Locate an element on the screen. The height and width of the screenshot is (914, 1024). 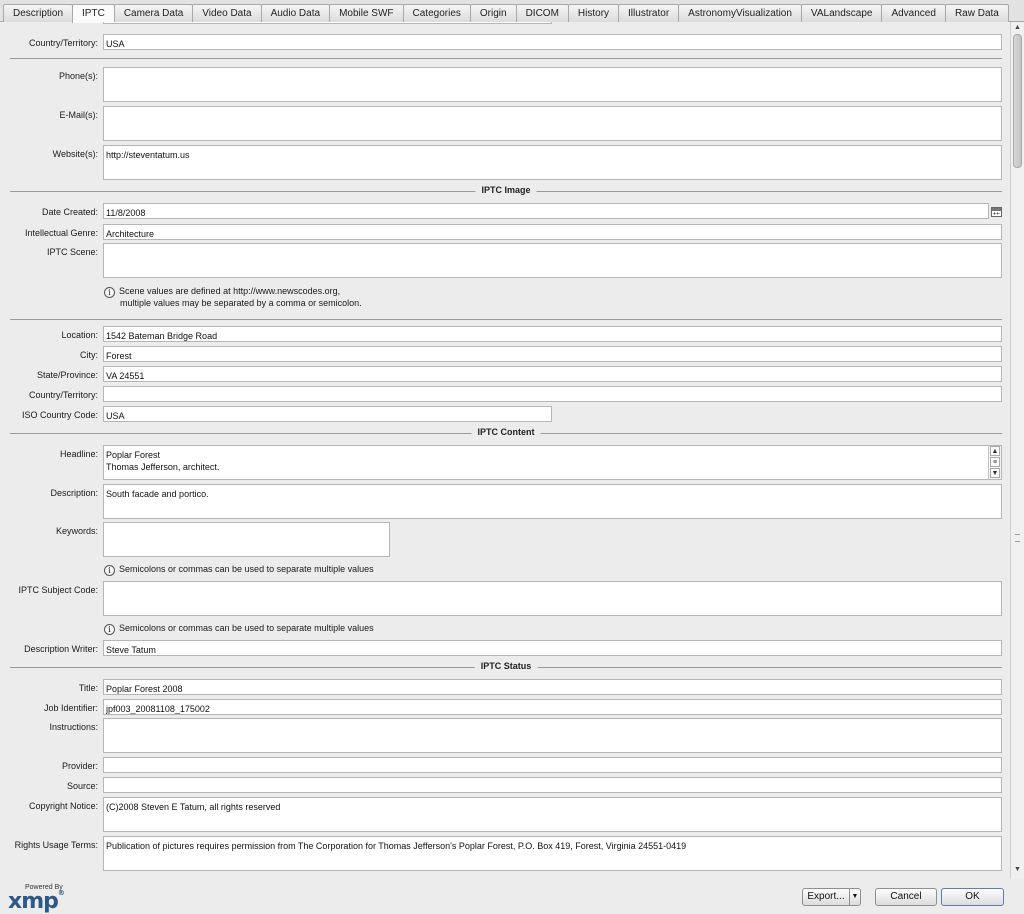
chevron-down-icon: ▼ is located at coordinates (854, 897).